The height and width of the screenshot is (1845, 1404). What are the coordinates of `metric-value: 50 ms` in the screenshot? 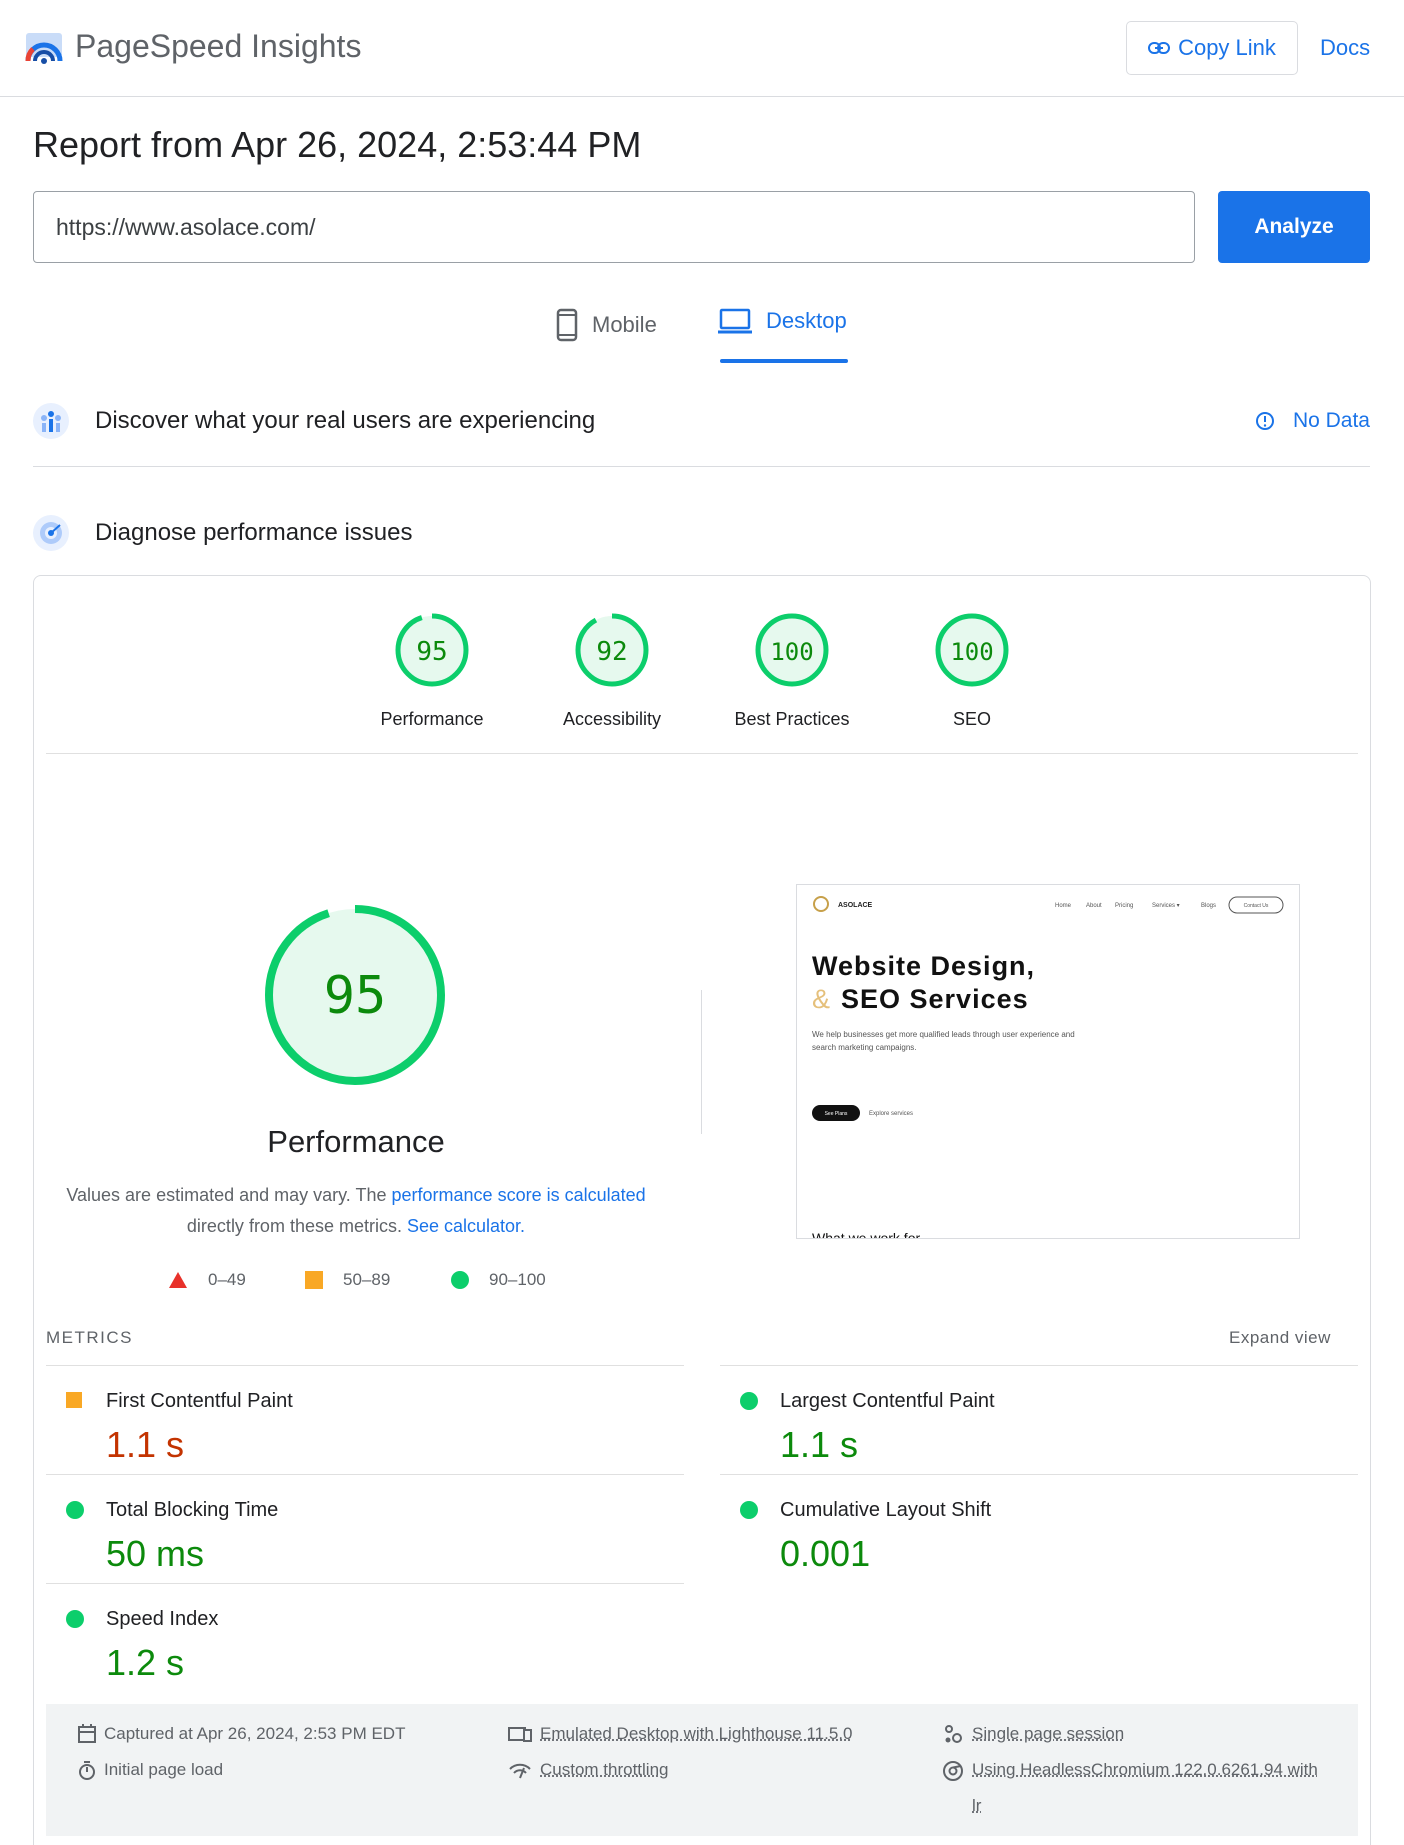 It's located at (155, 1553).